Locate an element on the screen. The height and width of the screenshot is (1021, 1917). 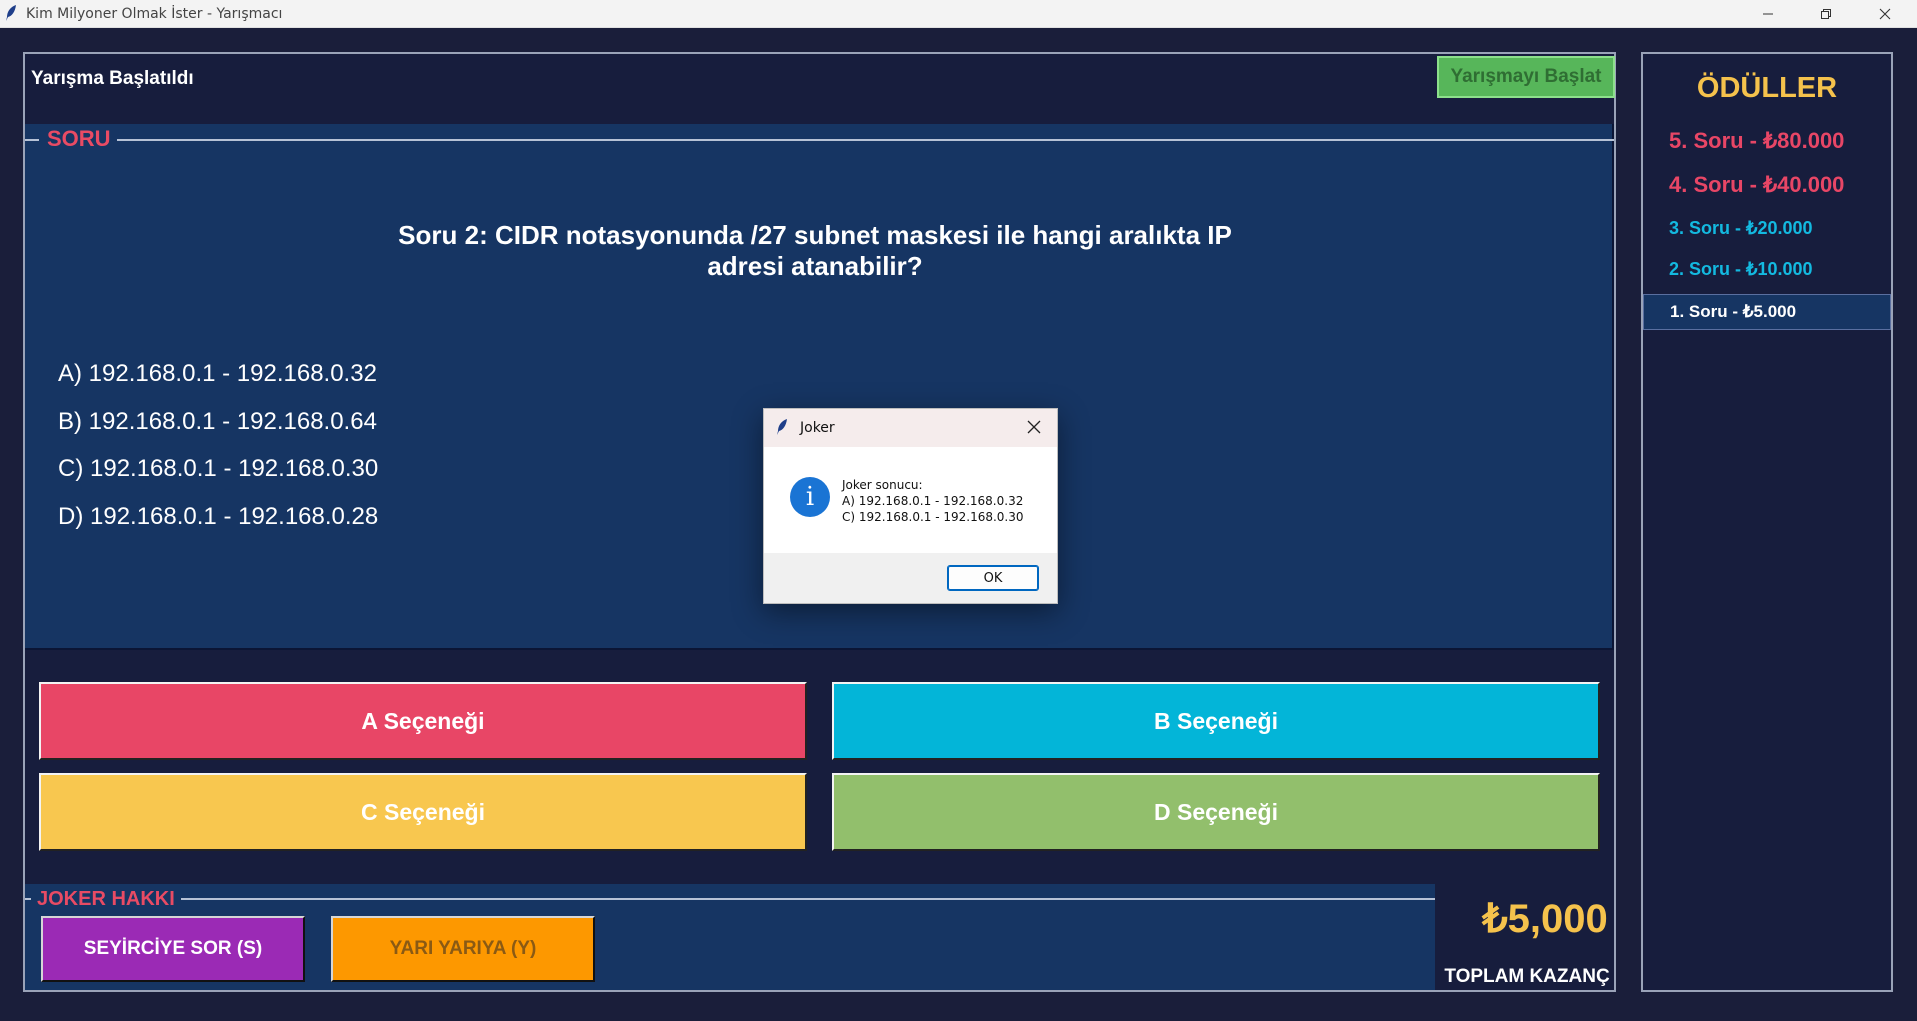
joker-frame-line-left is located at coordinates (28, 899).